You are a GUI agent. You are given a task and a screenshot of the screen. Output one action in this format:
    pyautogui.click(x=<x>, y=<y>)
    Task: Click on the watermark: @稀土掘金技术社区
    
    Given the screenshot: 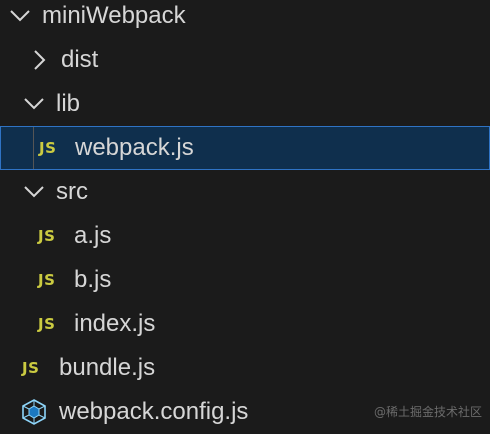 What is the action you would take?
    pyautogui.click(x=427, y=412)
    